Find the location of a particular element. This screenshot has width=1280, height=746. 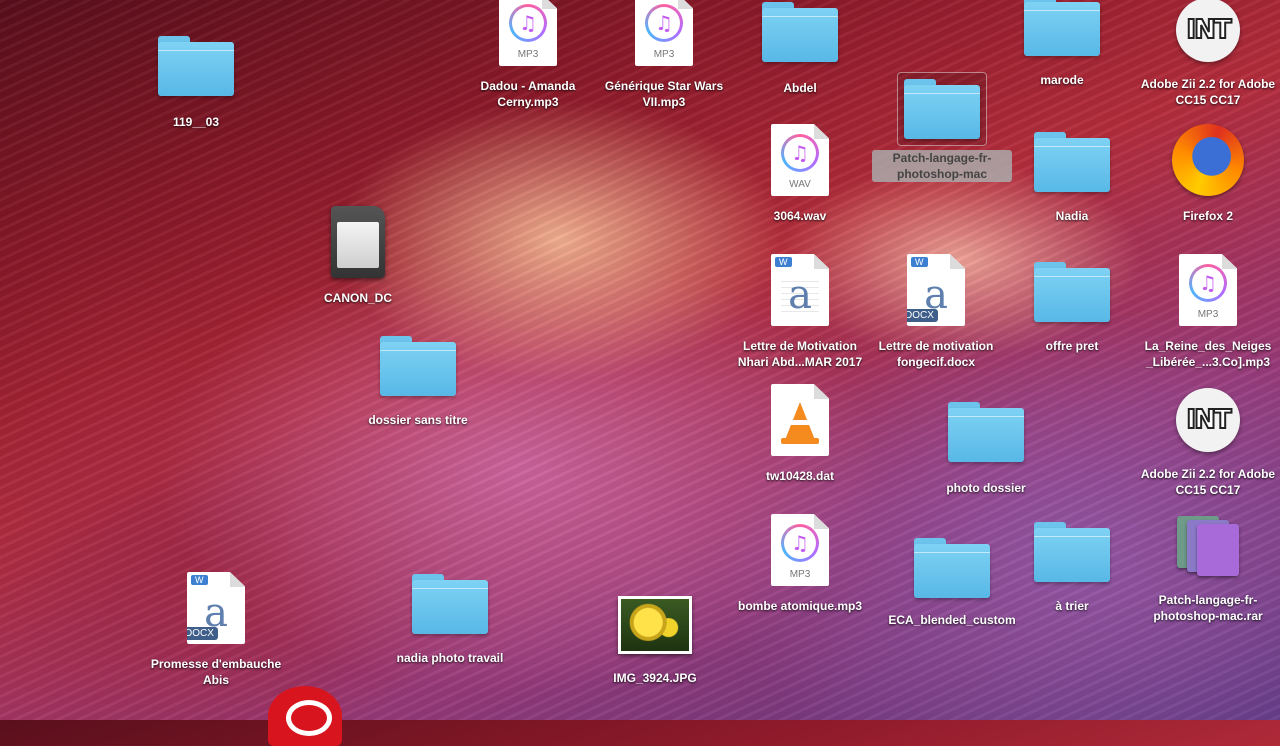

desktop-folder-marode: marode is located at coordinates (1062, 44).